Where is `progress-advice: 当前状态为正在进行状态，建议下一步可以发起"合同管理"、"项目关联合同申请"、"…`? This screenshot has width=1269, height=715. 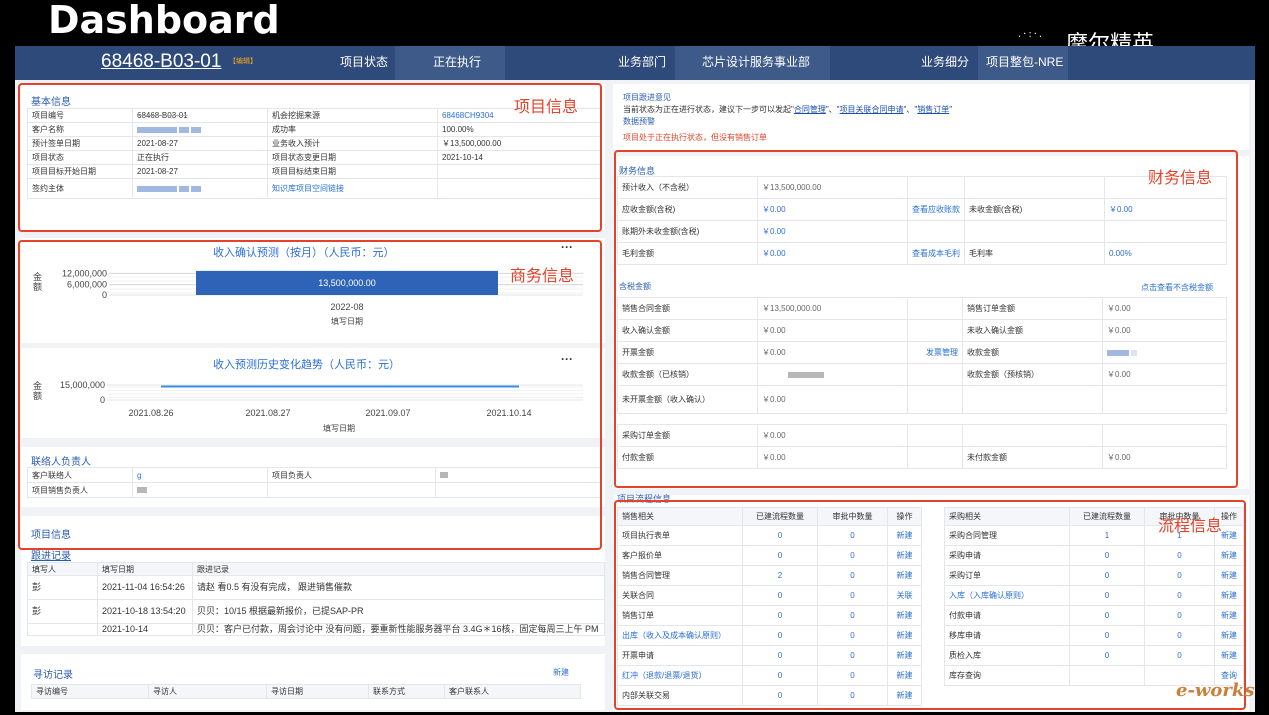
progress-advice: 当前状态为正在进行状态，建议下一步可以发起"合同管理"、"项目关联合同申请"、"… is located at coordinates (788, 109).